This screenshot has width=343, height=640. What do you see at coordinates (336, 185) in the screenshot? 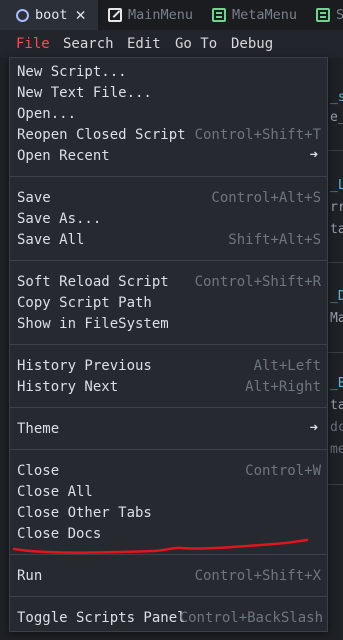
I see `code-fragment: _L` at bounding box center [336, 185].